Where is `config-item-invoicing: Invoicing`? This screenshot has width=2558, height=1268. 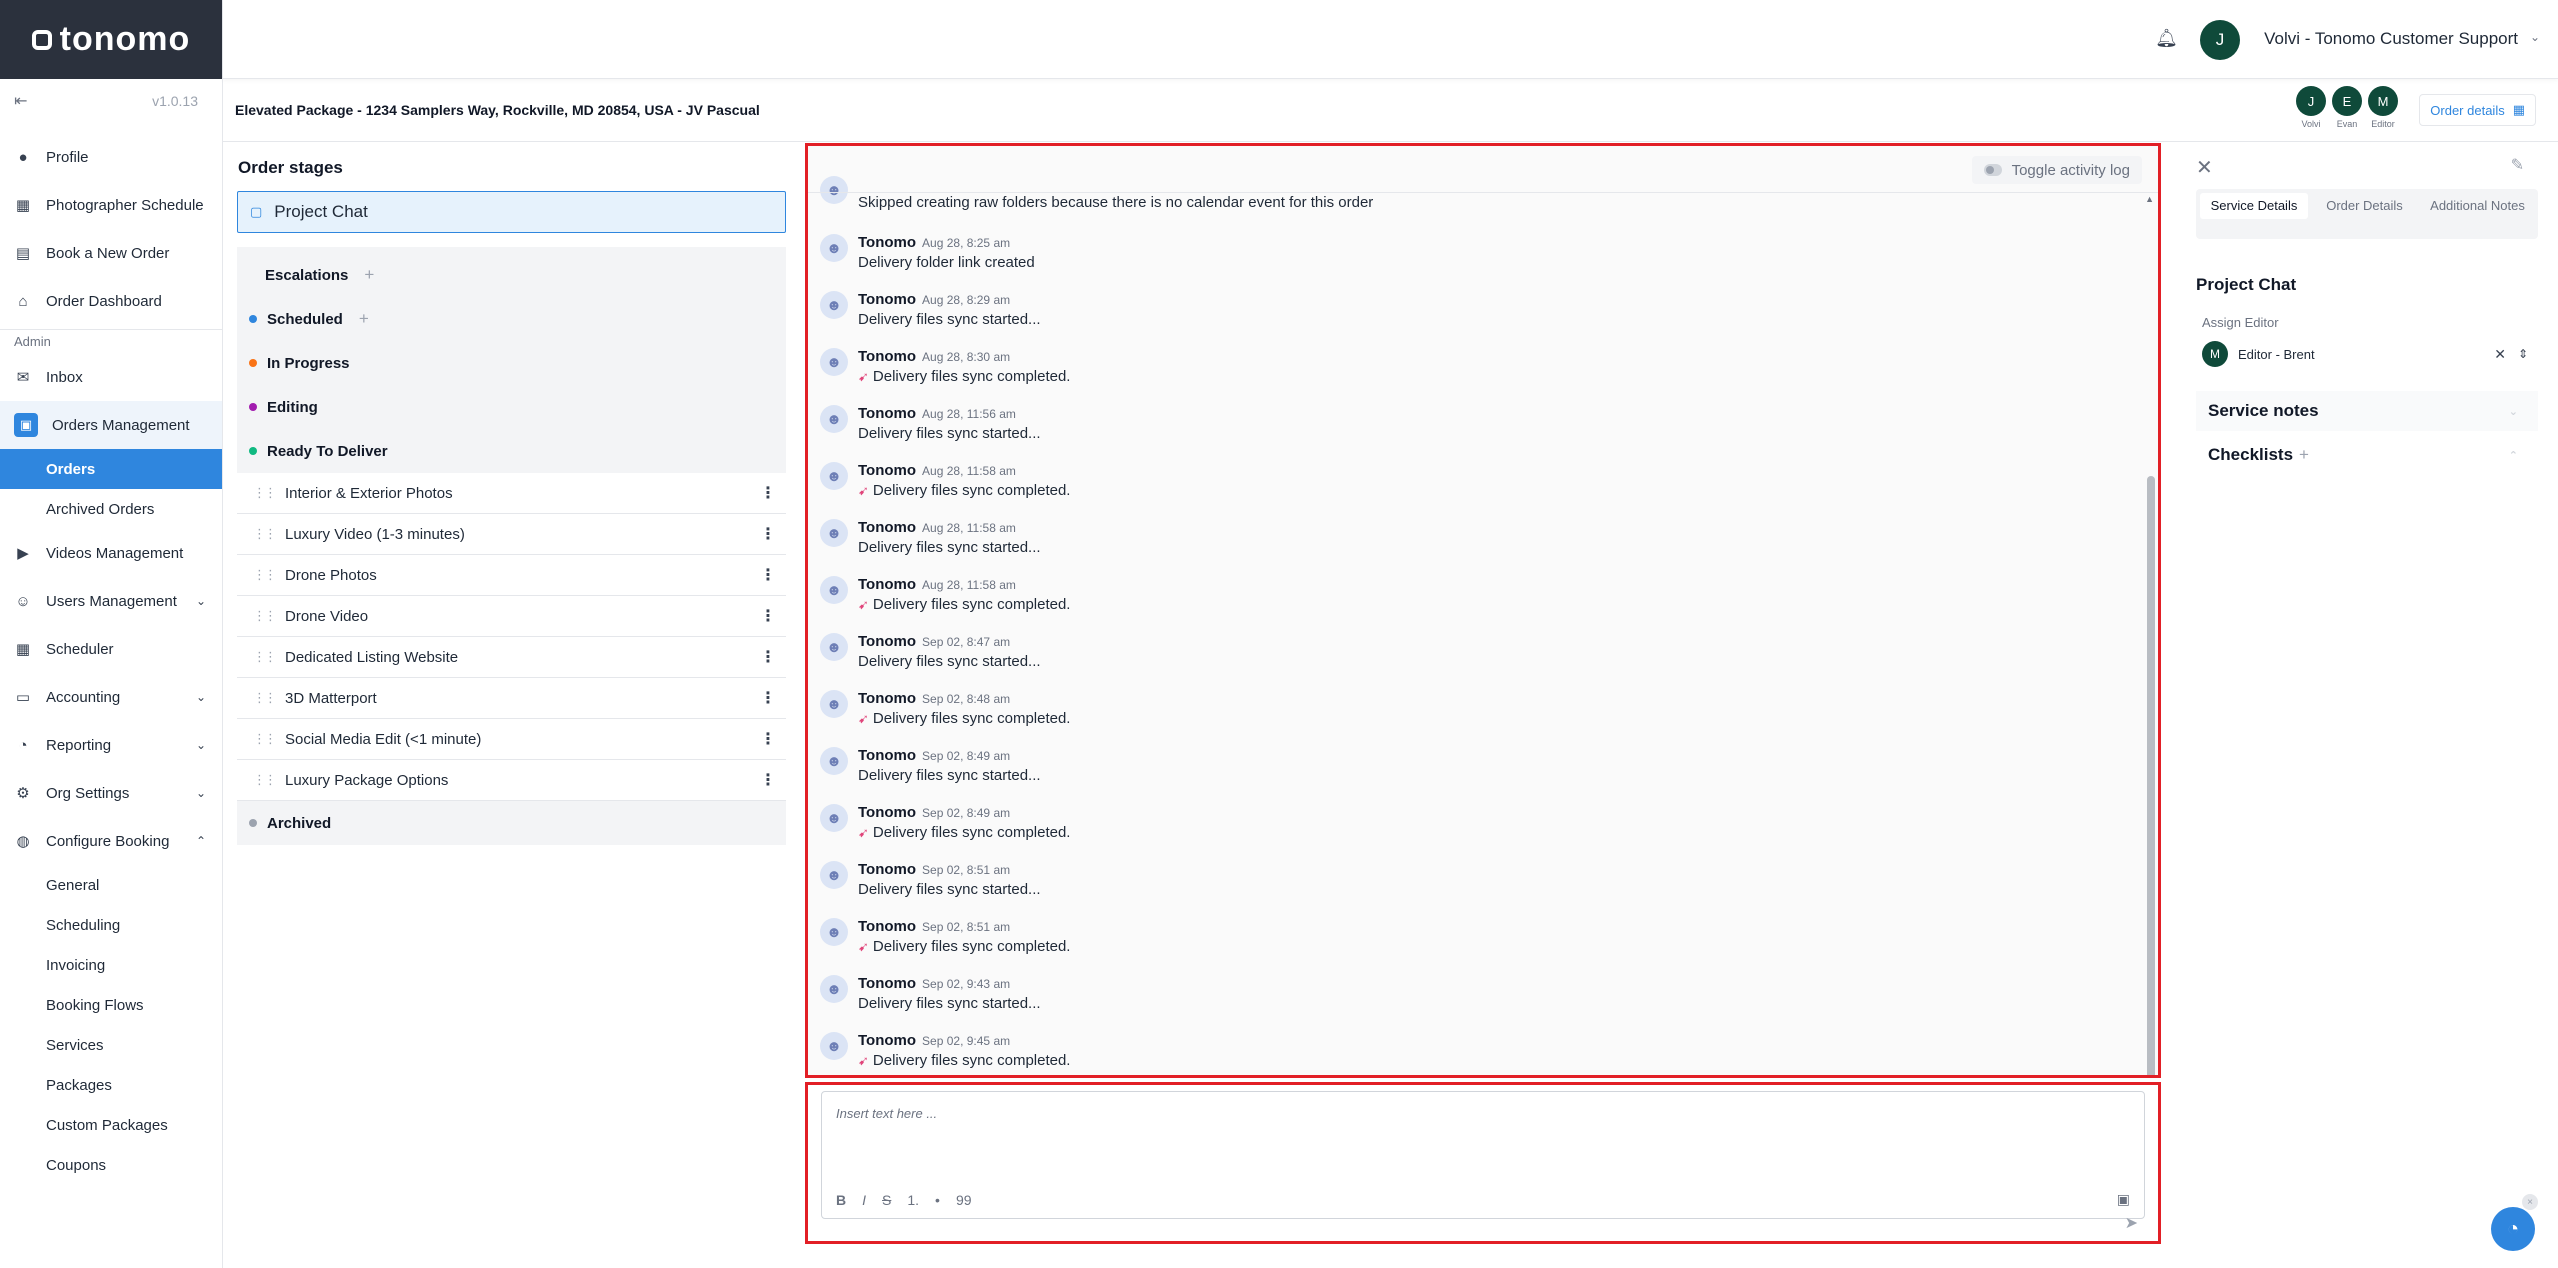
config-item-invoicing: Invoicing is located at coordinates (111, 965).